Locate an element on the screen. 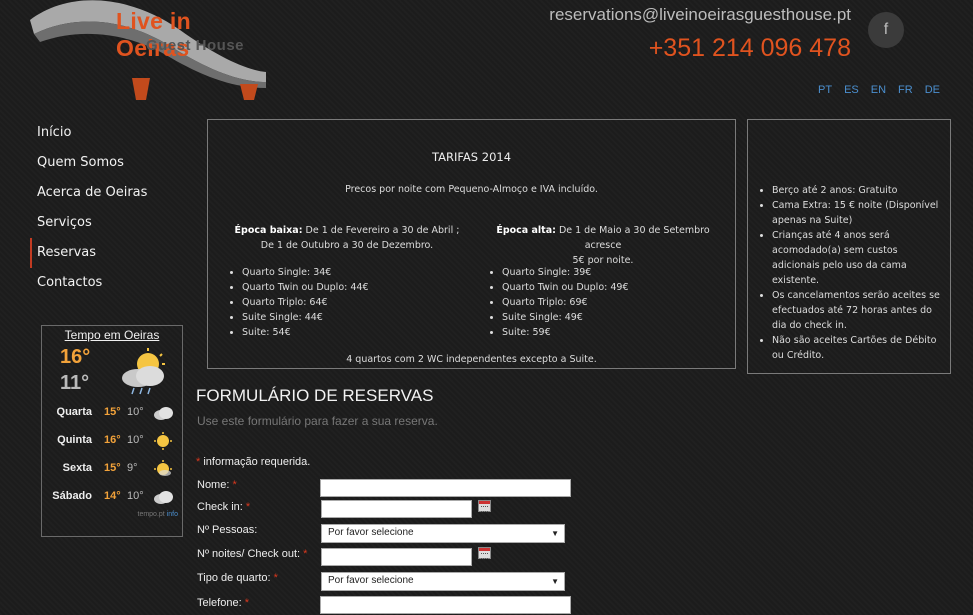 The image size is (973, 615). tariffs-heading: TARIFAS 2014 is located at coordinates (471, 157).